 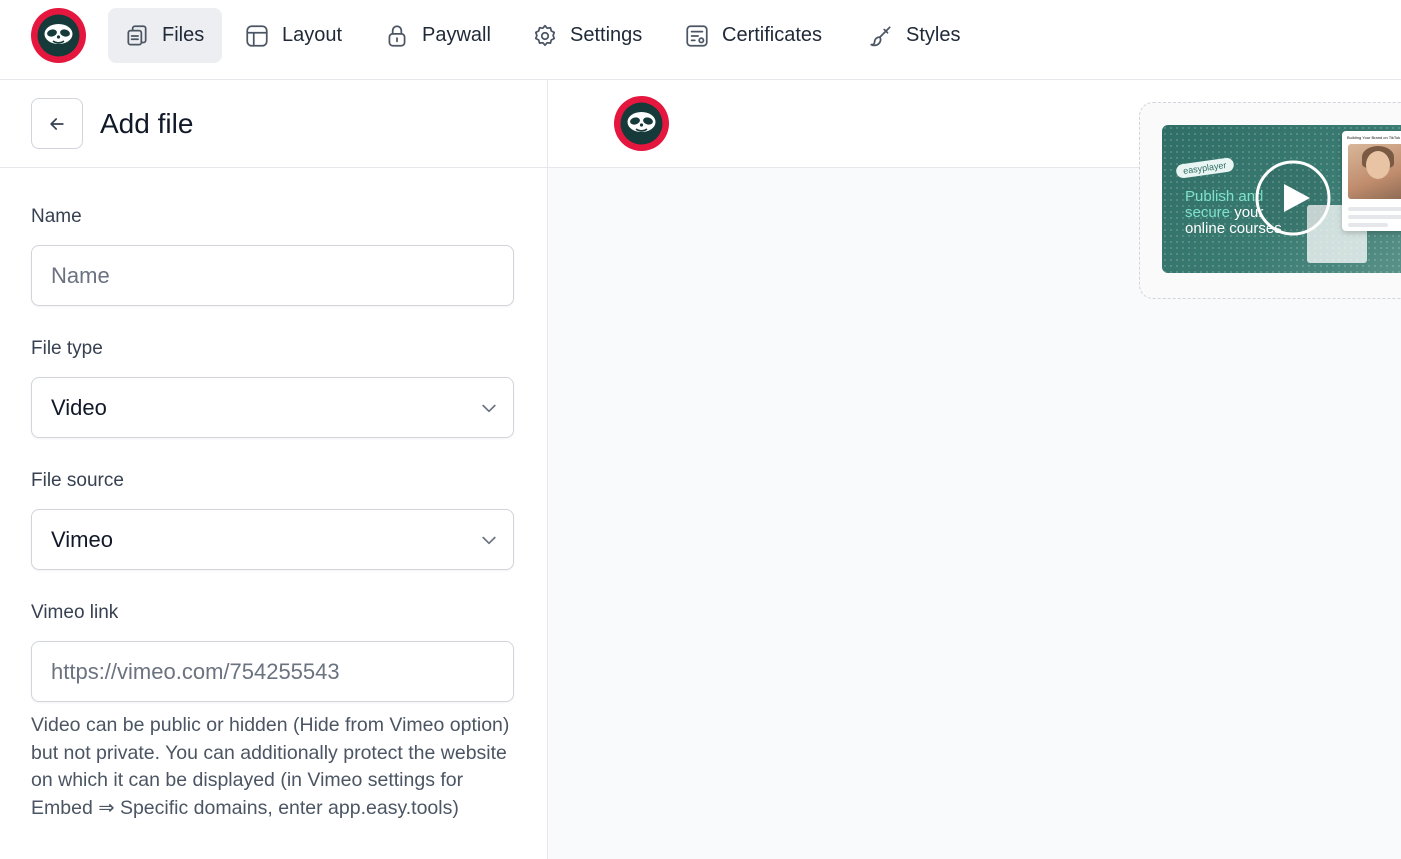 What do you see at coordinates (697, 35) in the screenshot?
I see `certificate-icon` at bounding box center [697, 35].